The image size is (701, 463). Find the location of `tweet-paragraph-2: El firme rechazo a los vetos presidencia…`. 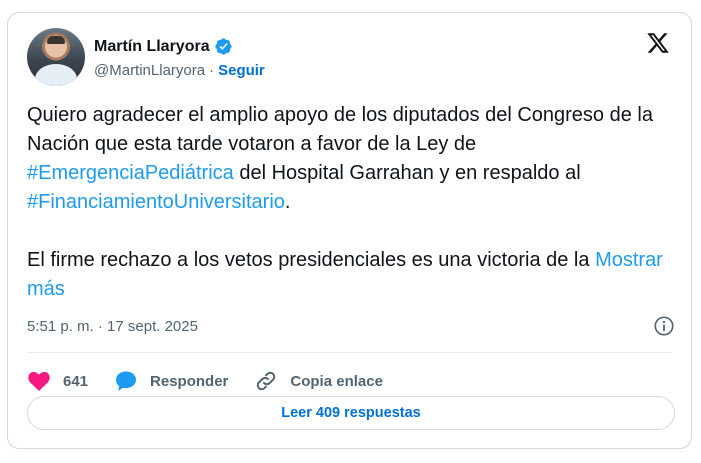

tweet-paragraph-2: El firme rechazo a los vetos presidencia… is located at coordinates (352, 275).